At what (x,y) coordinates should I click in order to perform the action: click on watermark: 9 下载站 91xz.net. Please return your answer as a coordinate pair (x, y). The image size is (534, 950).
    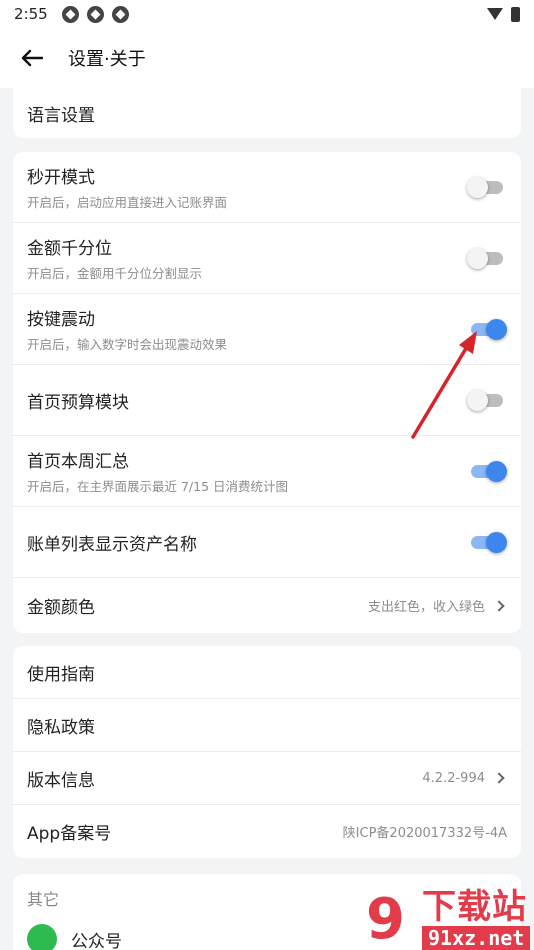
    Looking at the image, I should click on (449, 910).